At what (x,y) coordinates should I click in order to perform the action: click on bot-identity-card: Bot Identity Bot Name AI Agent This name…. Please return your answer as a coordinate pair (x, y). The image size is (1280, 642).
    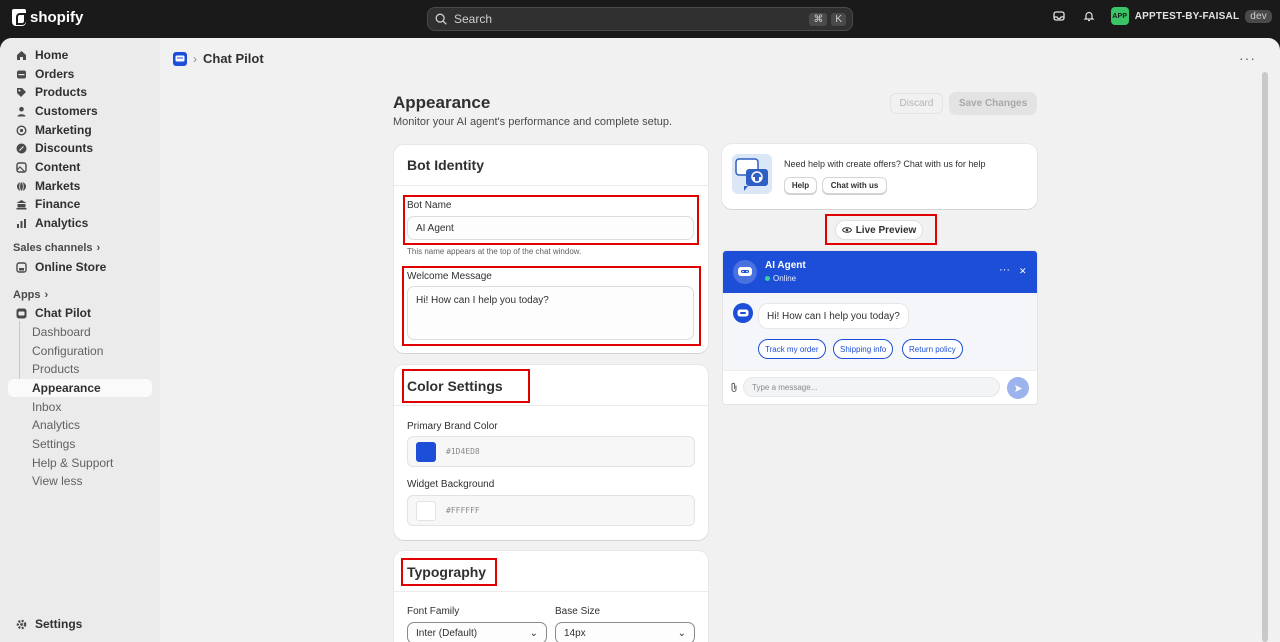
    Looking at the image, I should click on (551, 249).